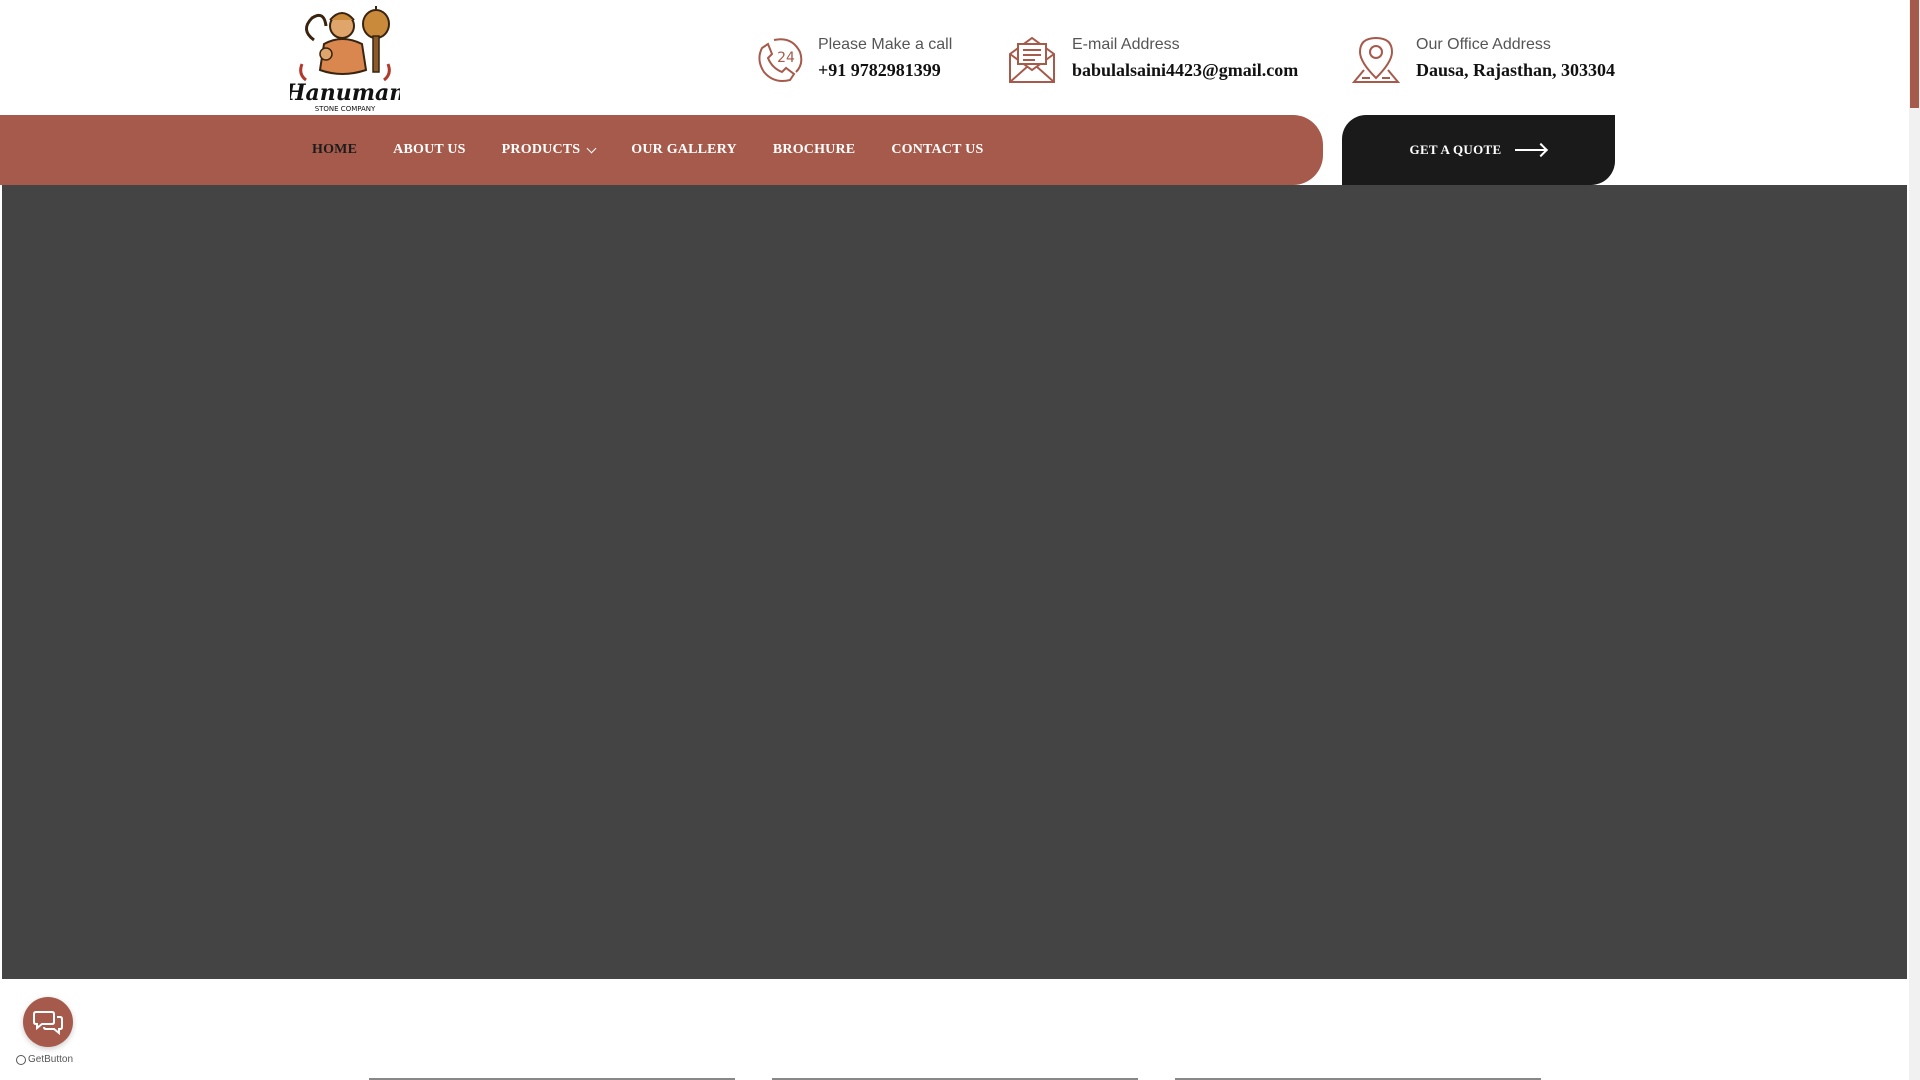  I want to click on nav-brochure: BROCHURE, so click(814, 150).